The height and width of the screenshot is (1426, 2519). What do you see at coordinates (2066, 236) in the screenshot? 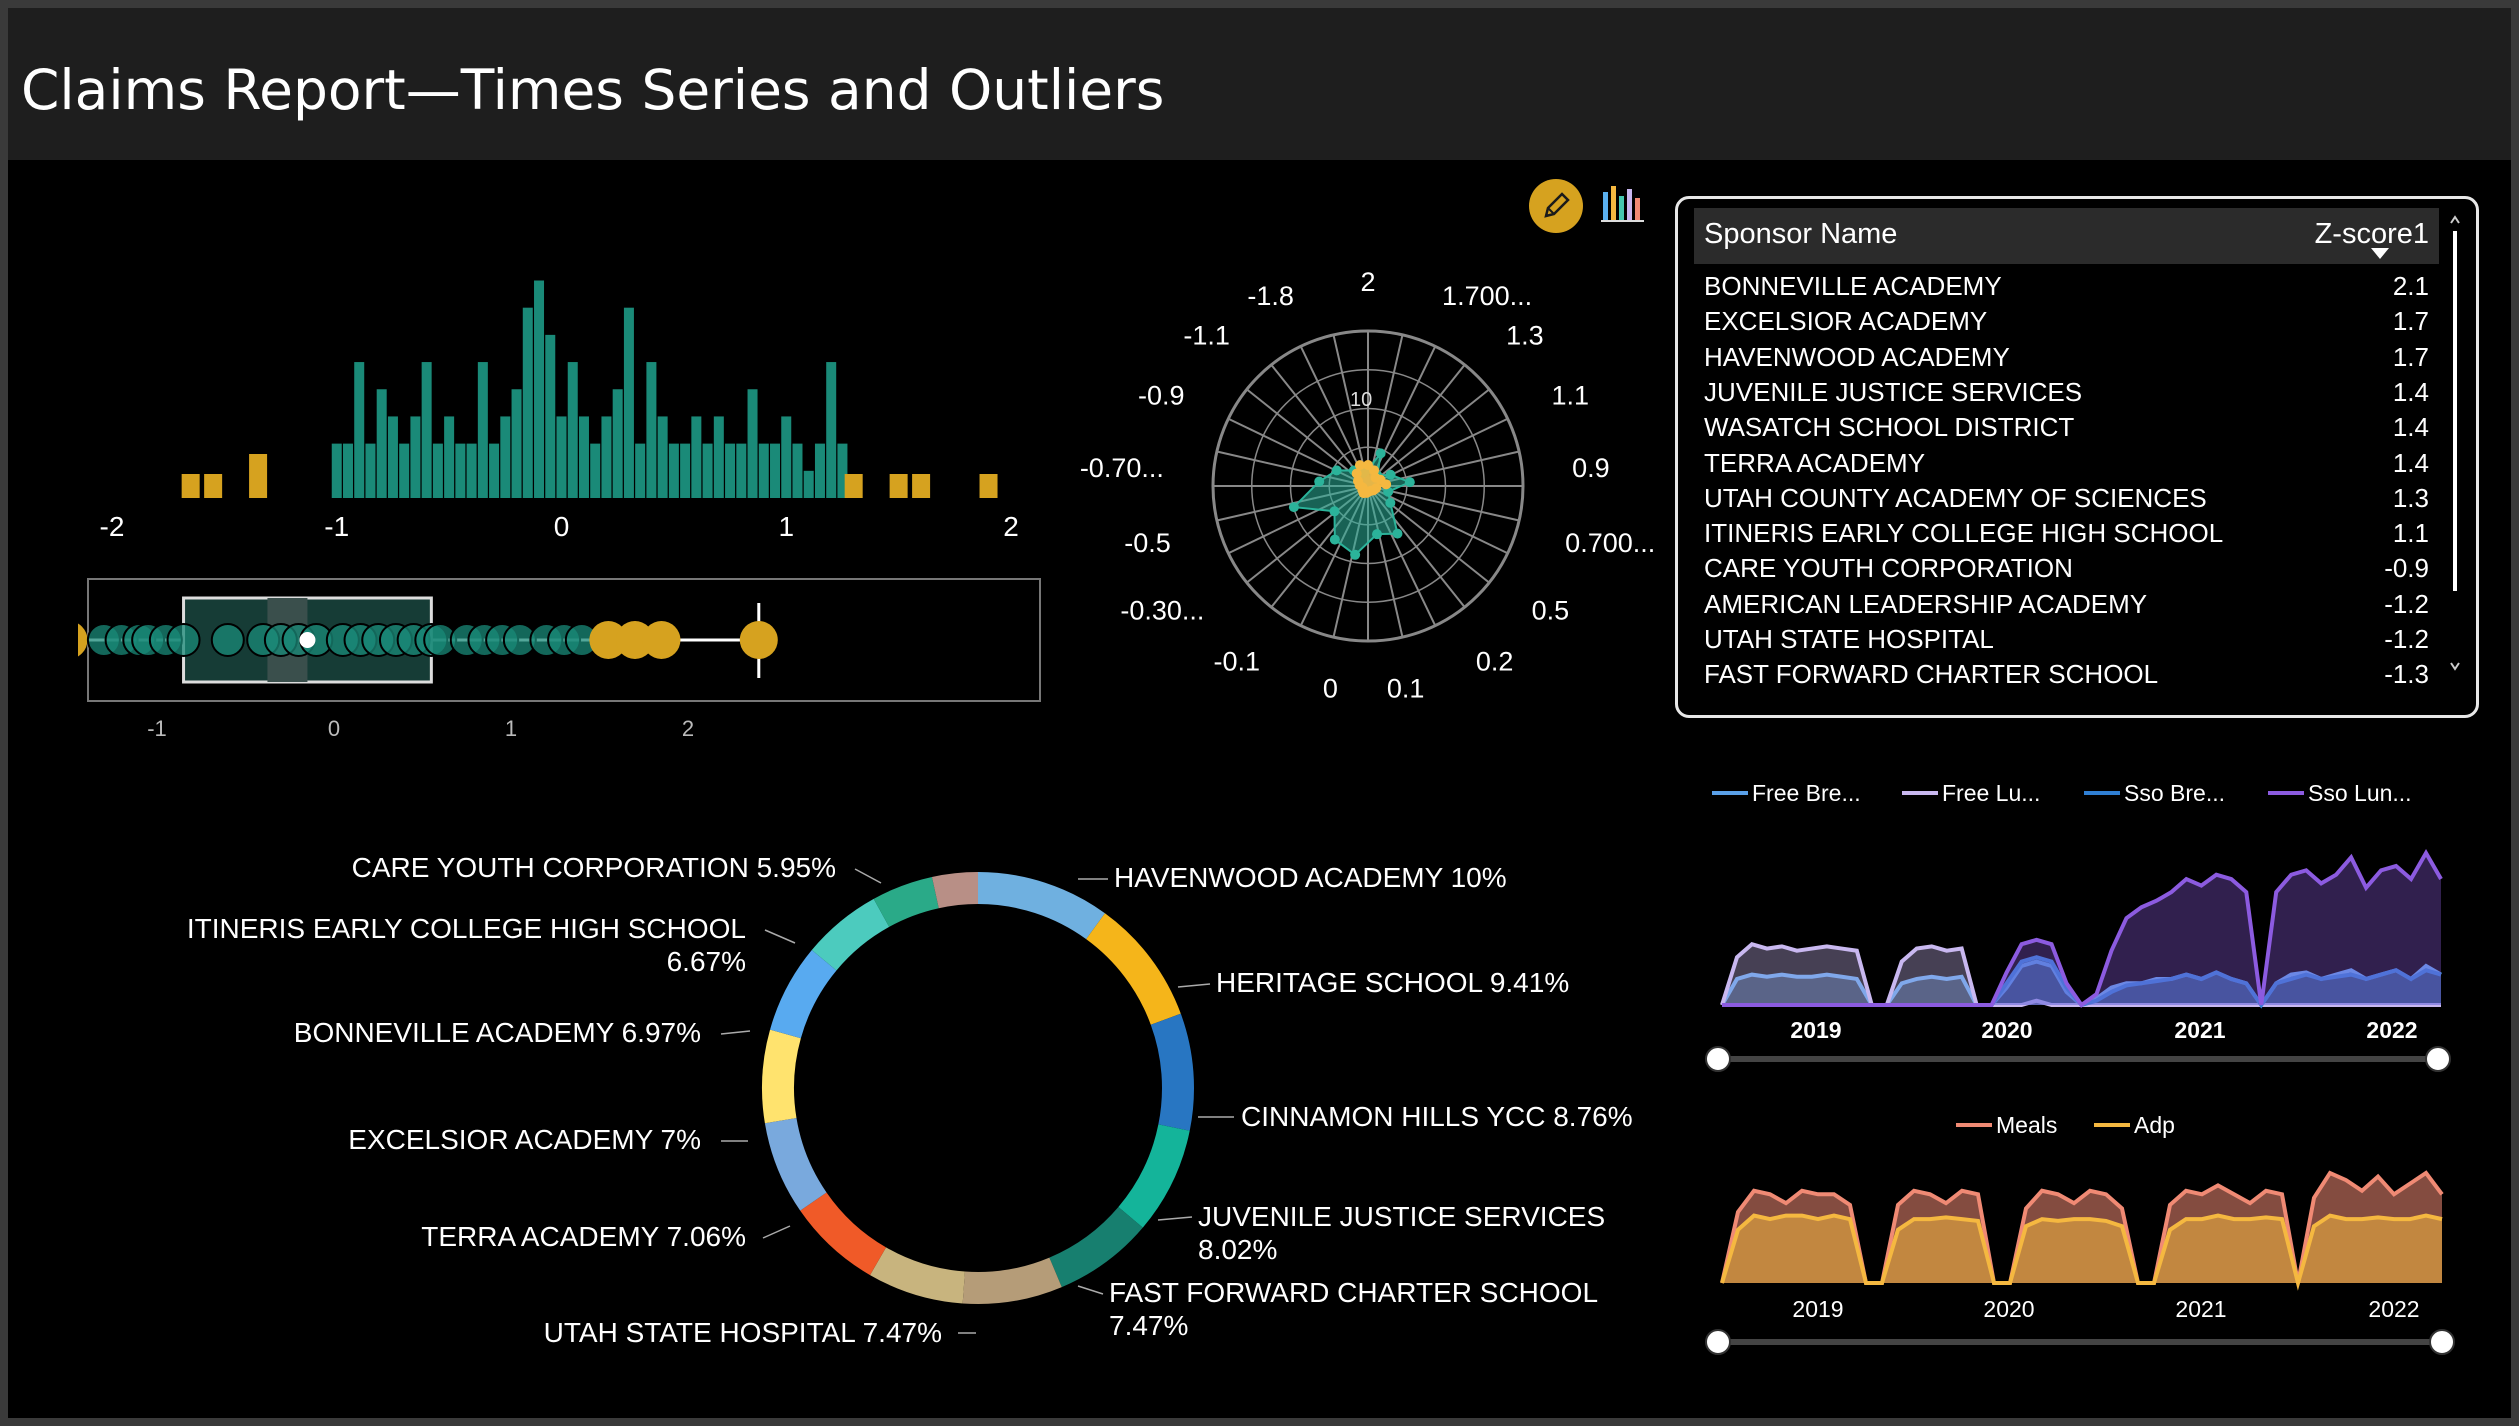
I see `table-header: Sponsor Name Z-score1` at bounding box center [2066, 236].